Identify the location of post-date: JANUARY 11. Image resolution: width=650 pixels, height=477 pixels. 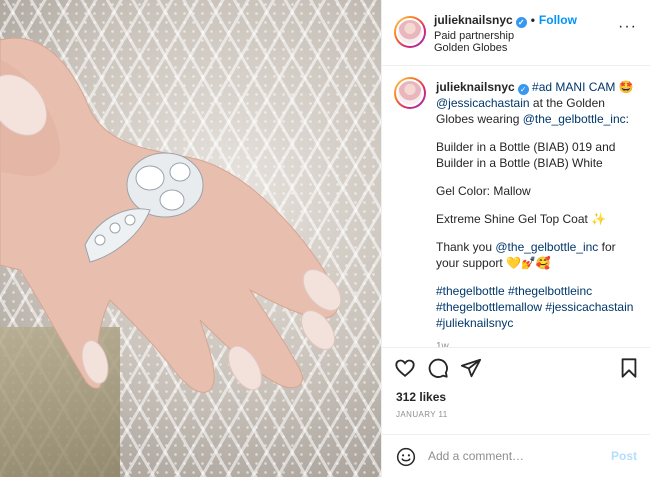
(422, 414).